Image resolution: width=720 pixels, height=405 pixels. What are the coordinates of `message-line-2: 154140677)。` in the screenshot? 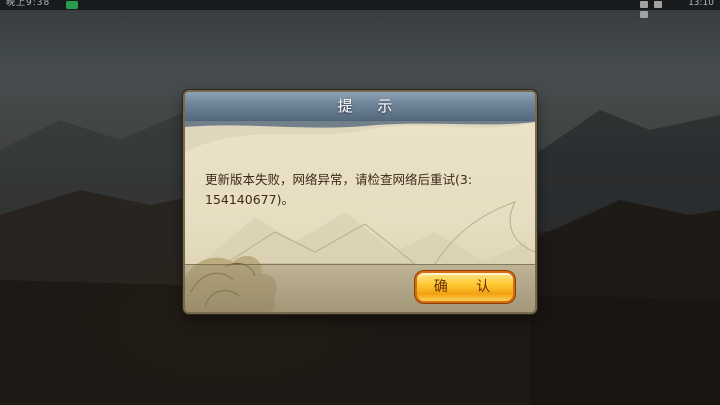 It's located at (249, 199).